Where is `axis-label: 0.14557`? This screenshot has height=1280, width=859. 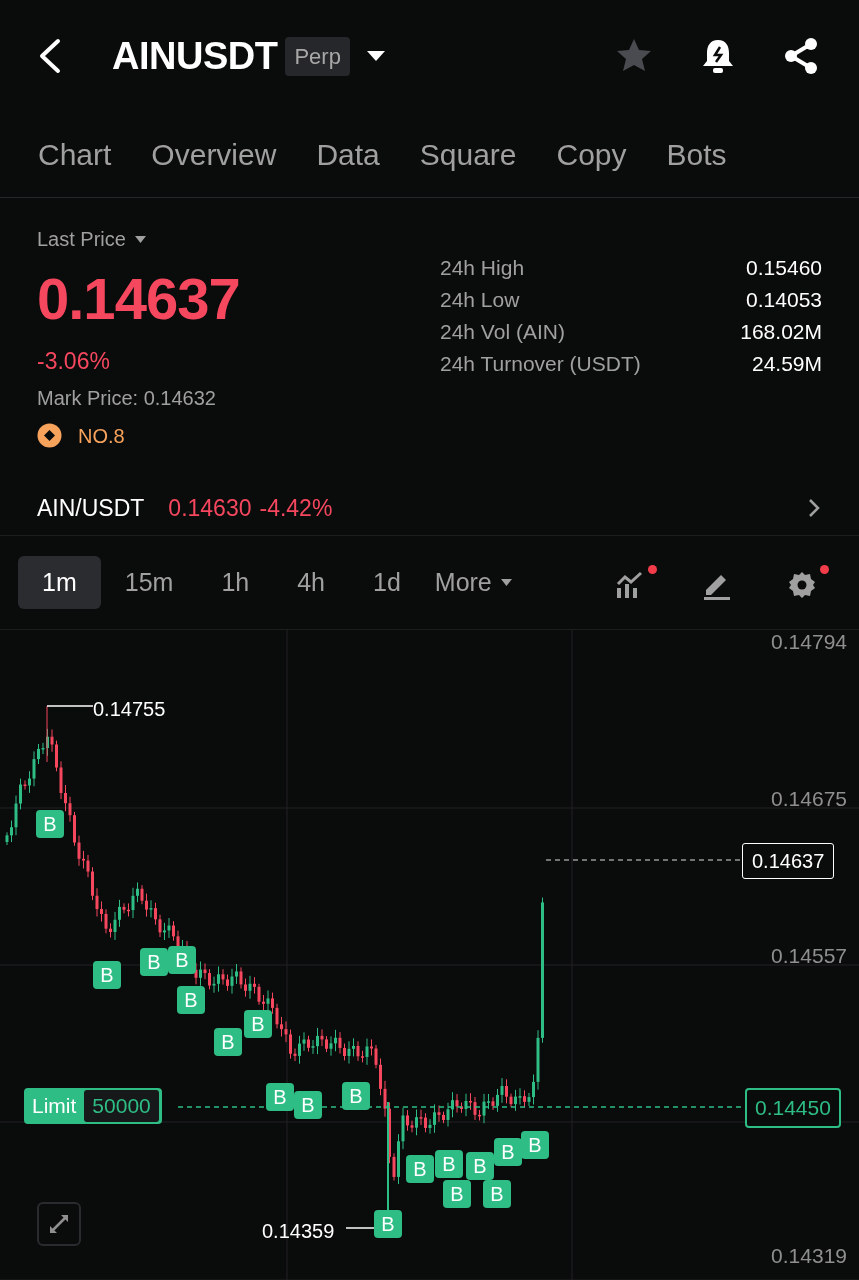 axis-label: 0.14557 is located at coordinates (809, 956).